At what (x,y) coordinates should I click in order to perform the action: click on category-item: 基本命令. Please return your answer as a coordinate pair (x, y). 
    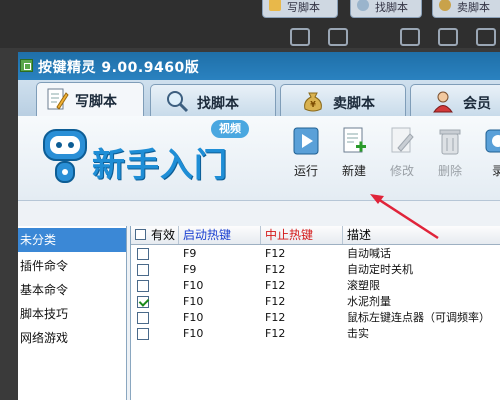
    Looking at the image, I should click on (72, 290).